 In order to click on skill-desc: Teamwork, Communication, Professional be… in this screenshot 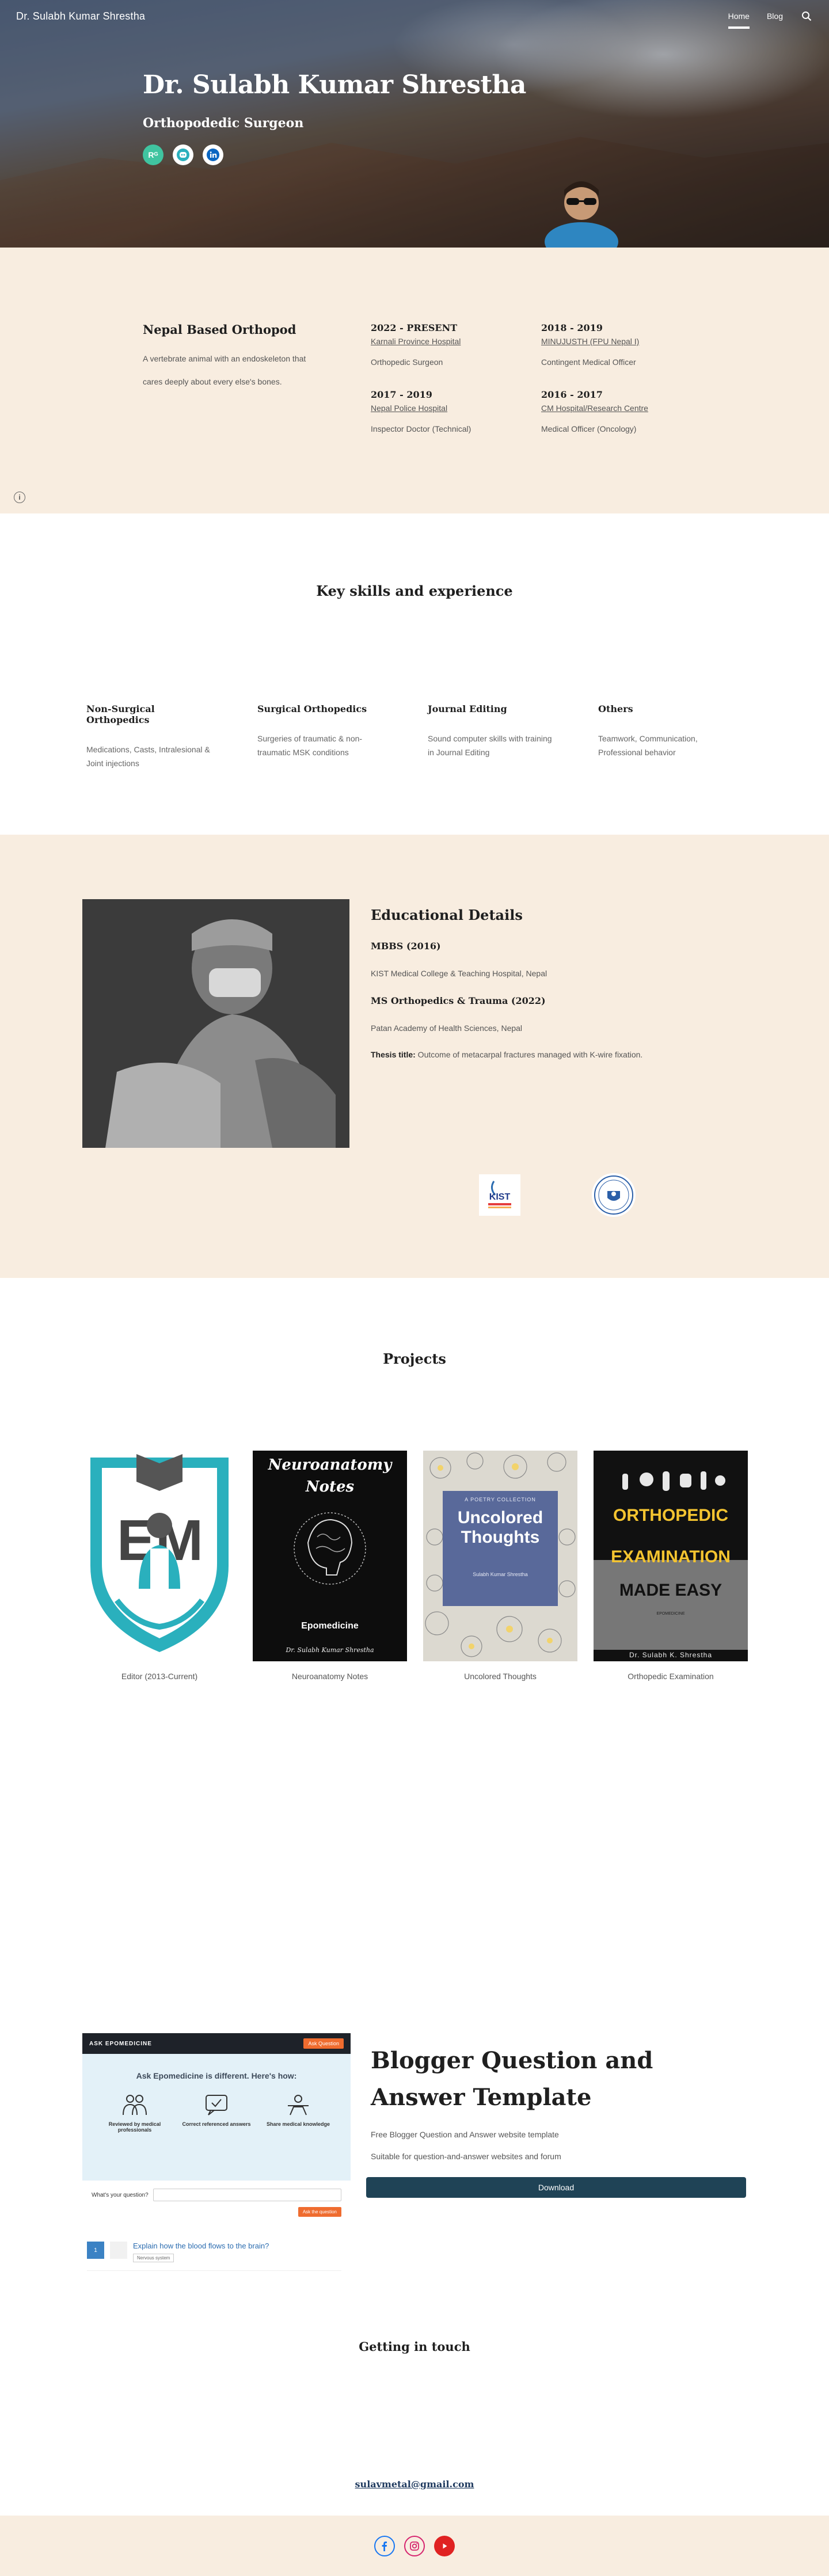, I will do `click(648, 746)`.